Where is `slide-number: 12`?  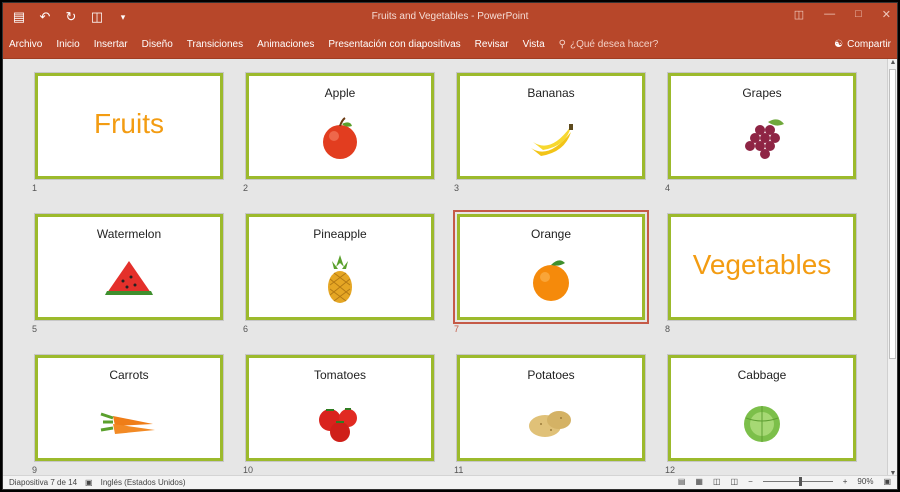
slide-number: 12 is located at coordinates (670, 470).